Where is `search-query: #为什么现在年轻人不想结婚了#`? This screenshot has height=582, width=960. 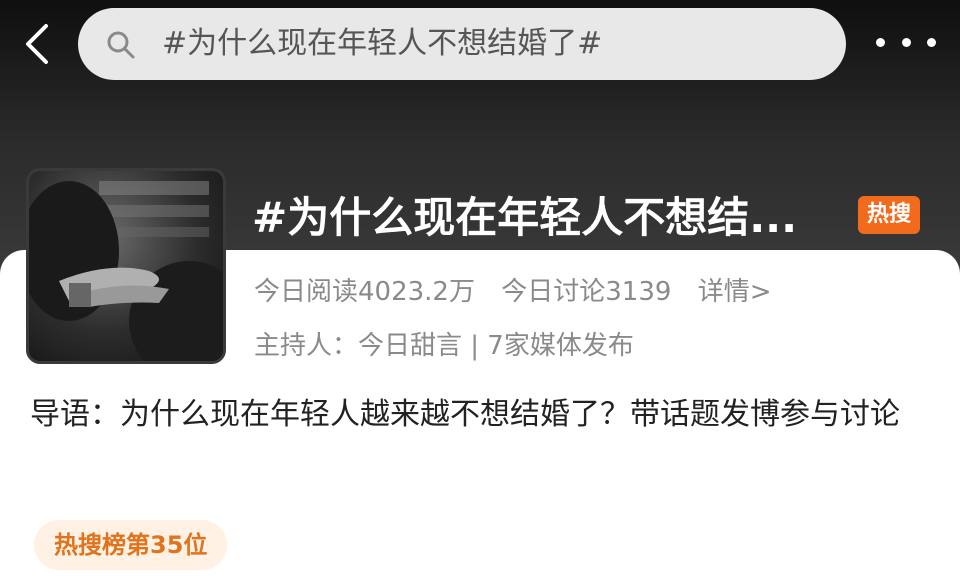
search-query: #为什么现在年轻人不想结婚了# is located at coordinates (382, 43).